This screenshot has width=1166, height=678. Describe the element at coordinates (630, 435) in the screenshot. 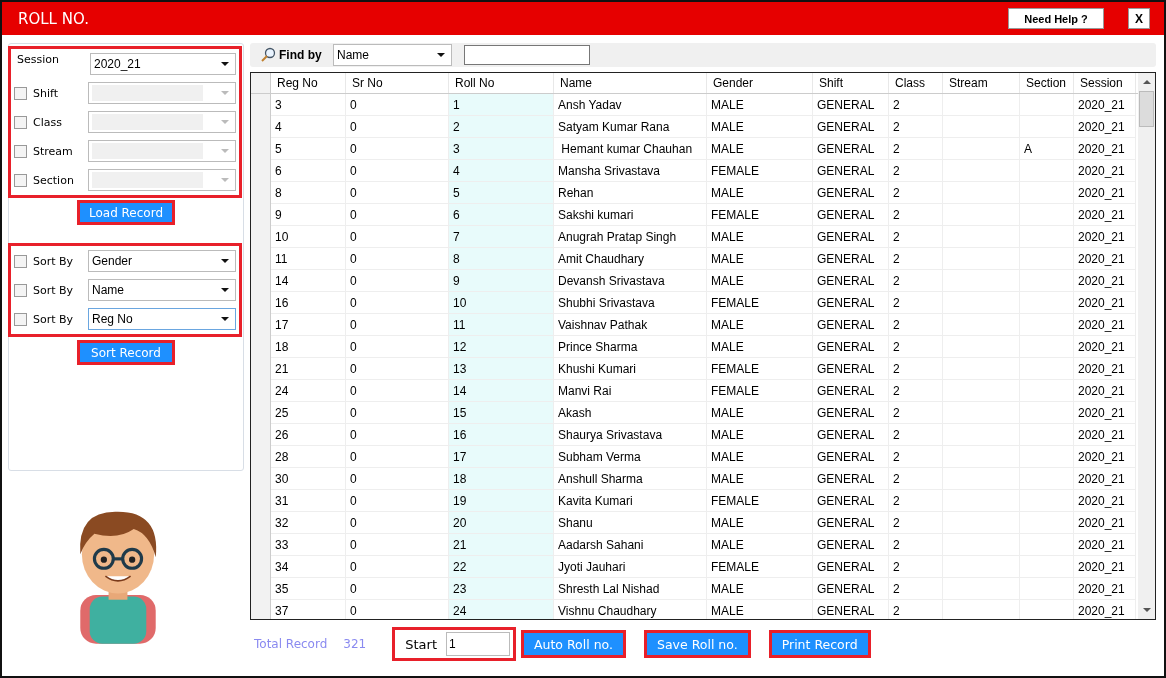

I see `table-cell: Shaurya Srivastava` at that location.